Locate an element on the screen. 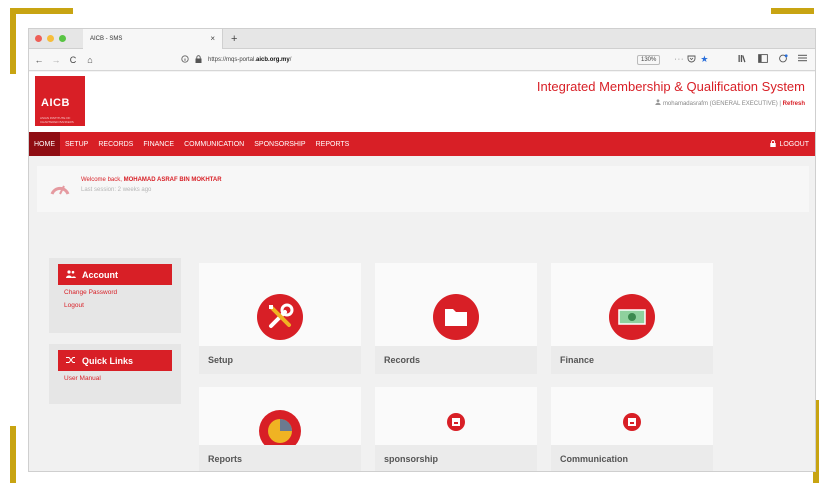 The width and height of the screenshot is (827, 483). menu-item-home: HOME is located at coordinates (44, 144).